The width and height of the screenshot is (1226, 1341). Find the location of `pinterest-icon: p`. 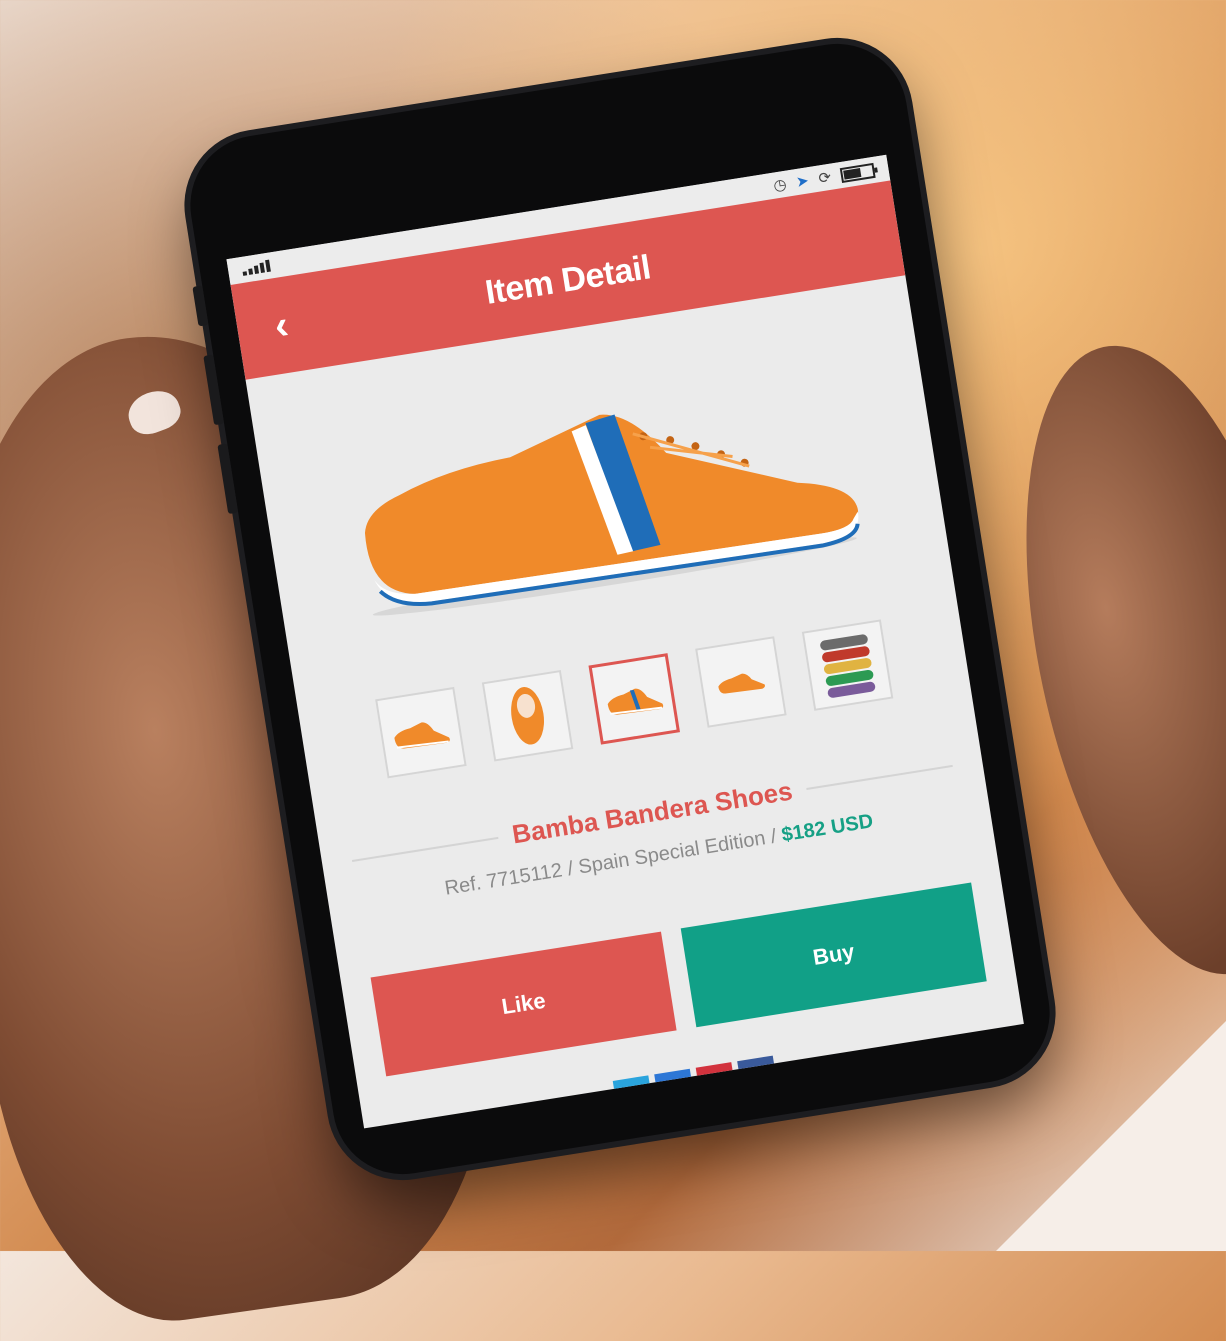

pinterest-icon: p is located at coordinates (716, 1083).